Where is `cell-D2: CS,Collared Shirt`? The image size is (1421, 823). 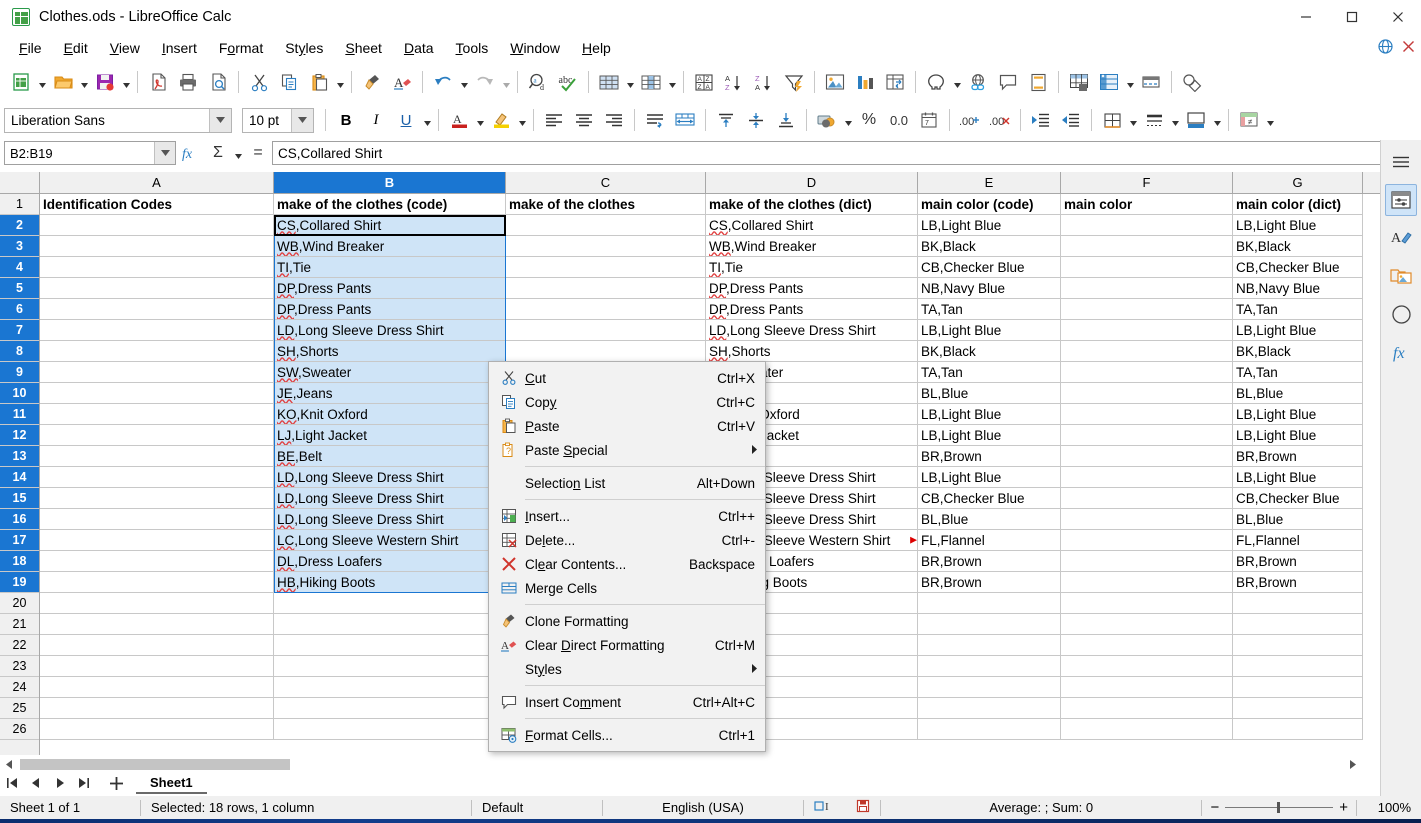
cell-D2: CS,Collared Shirt is located at coordinates (812, 225).